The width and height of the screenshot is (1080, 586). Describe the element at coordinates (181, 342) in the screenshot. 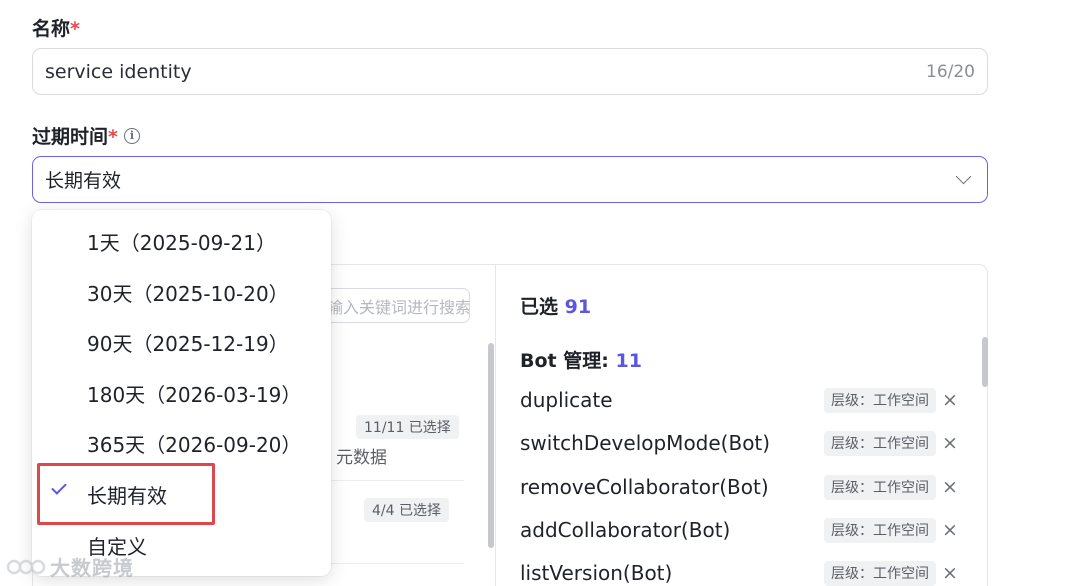

I see `dropdown-option-90-days: 90天（2025-12-19）` at that location.